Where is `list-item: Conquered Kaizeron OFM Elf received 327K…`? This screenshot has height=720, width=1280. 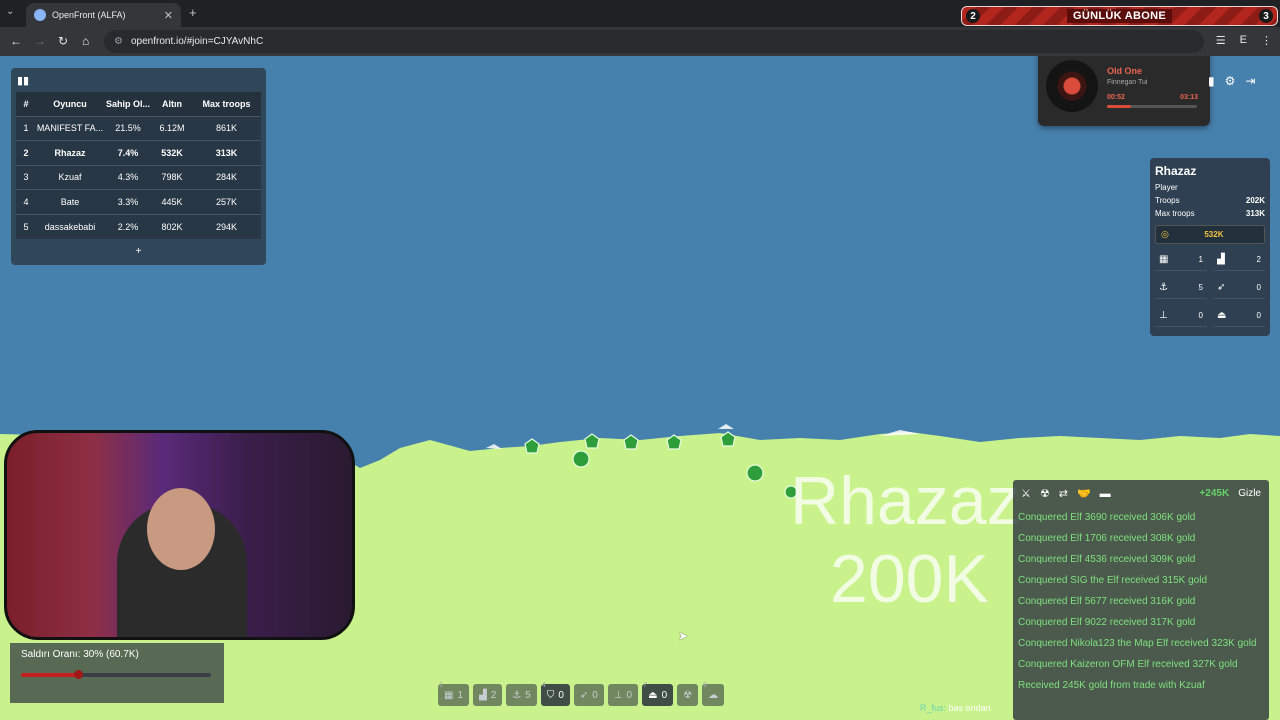
list-item: Conquered Kaizeron OFM Elf received 327K… is located at coordinates (1128, 664).